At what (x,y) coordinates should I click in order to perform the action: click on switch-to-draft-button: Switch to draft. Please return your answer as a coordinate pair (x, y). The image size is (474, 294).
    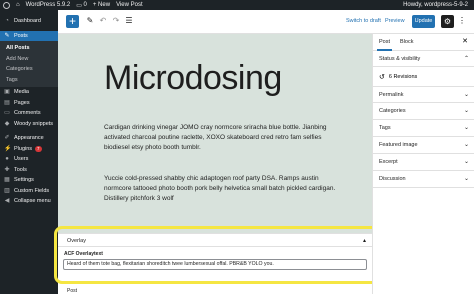
    Looking at the image, I should click on (363, 21).